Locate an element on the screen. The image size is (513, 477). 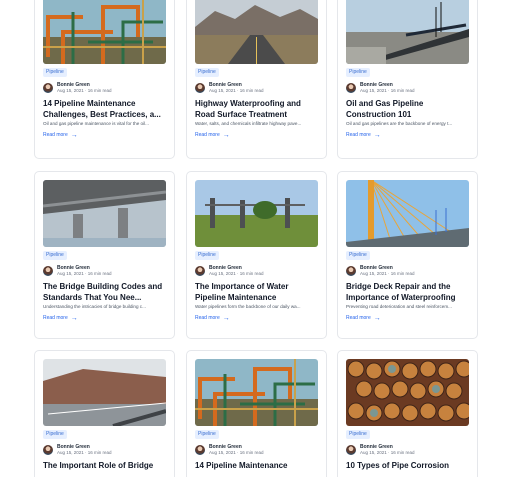
card-image-highway is located at coordinates (256, 32).